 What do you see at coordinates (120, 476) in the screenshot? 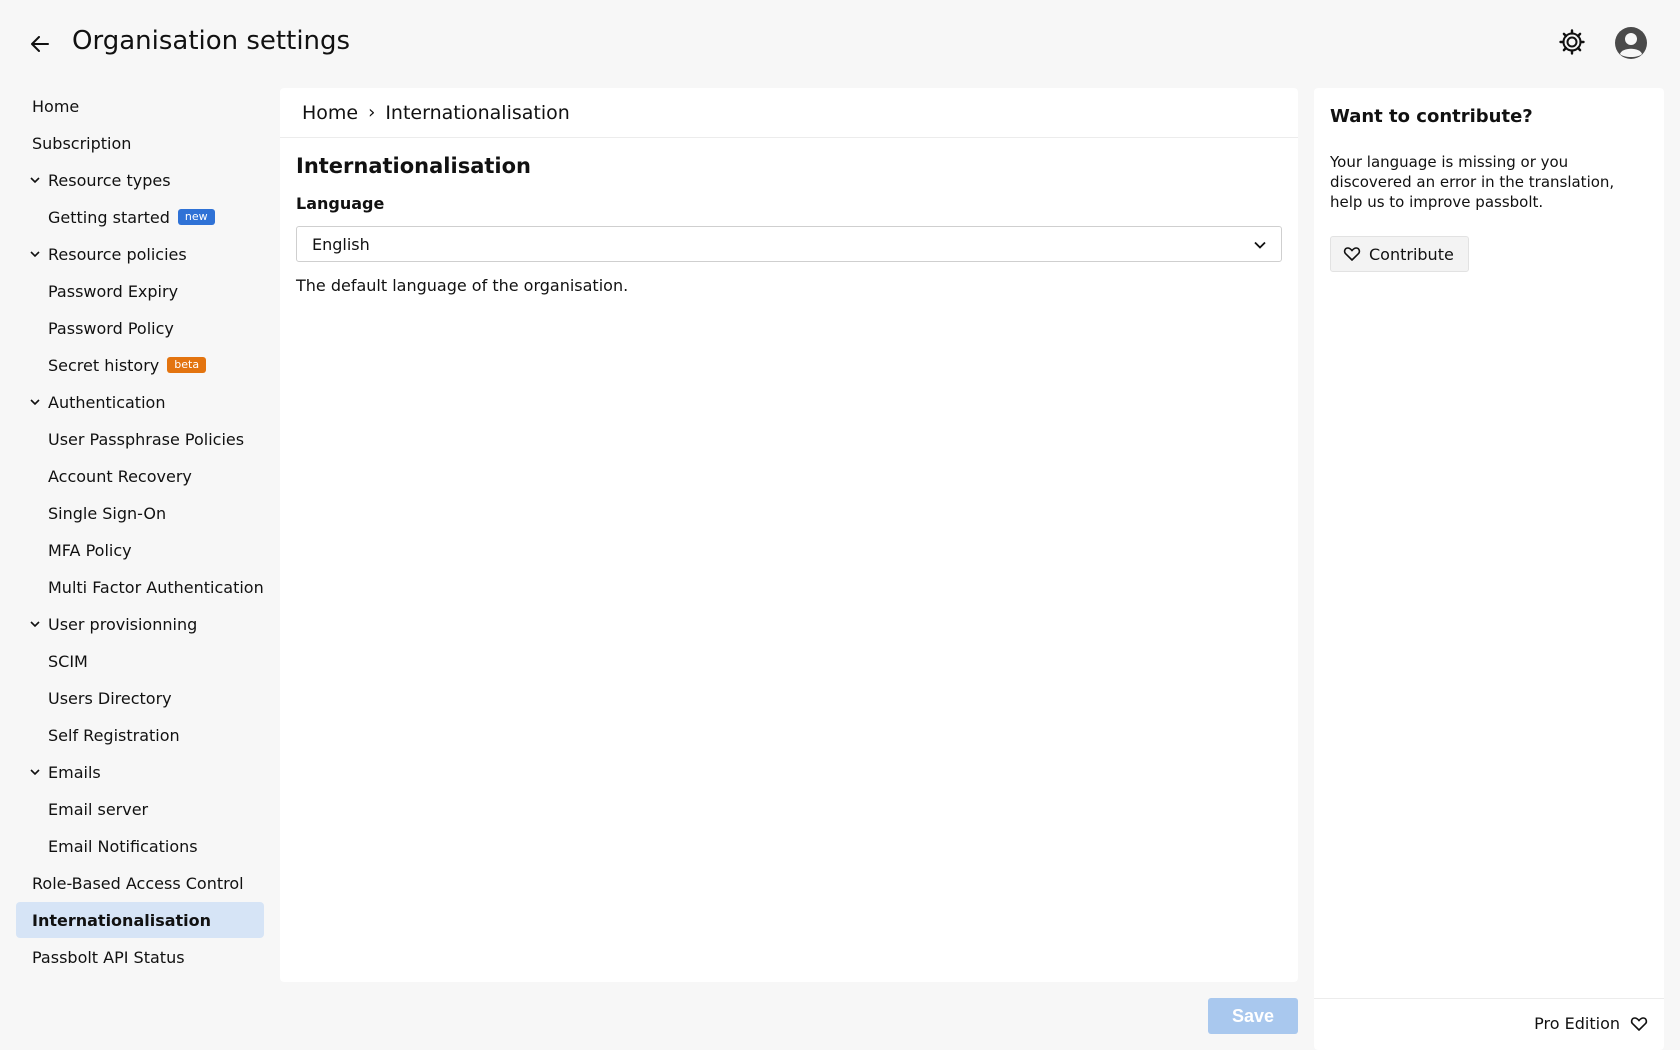
I see `sidebar-item-label: Account Recovery` at bounding box center [120, 476].